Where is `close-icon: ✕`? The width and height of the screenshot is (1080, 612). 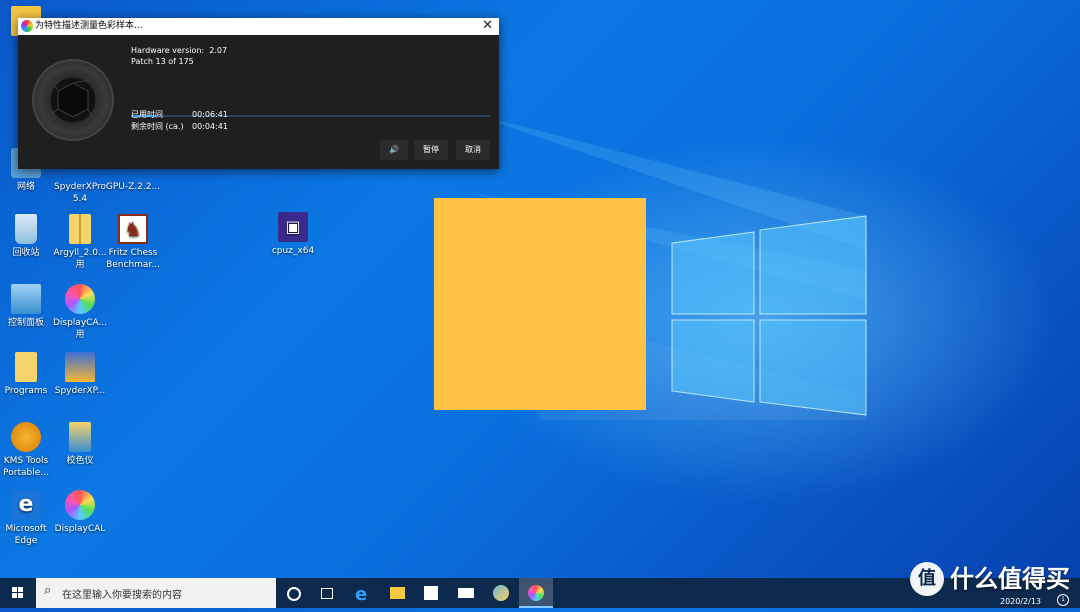
close-icon: ✕ is located at coordinates (487, 26).